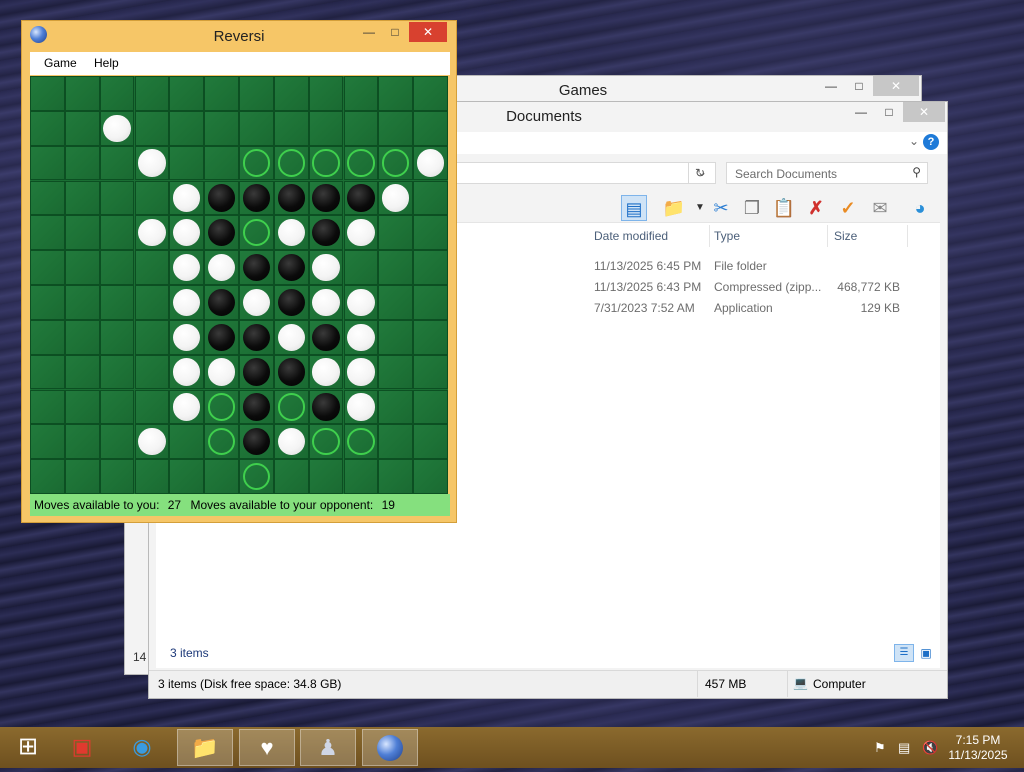 The width and height of the screenshot is (1024, 772). Describe the element at coordinates (634, 208) in the screenshot. I see `preview-pane-icon: ▤` at that location.